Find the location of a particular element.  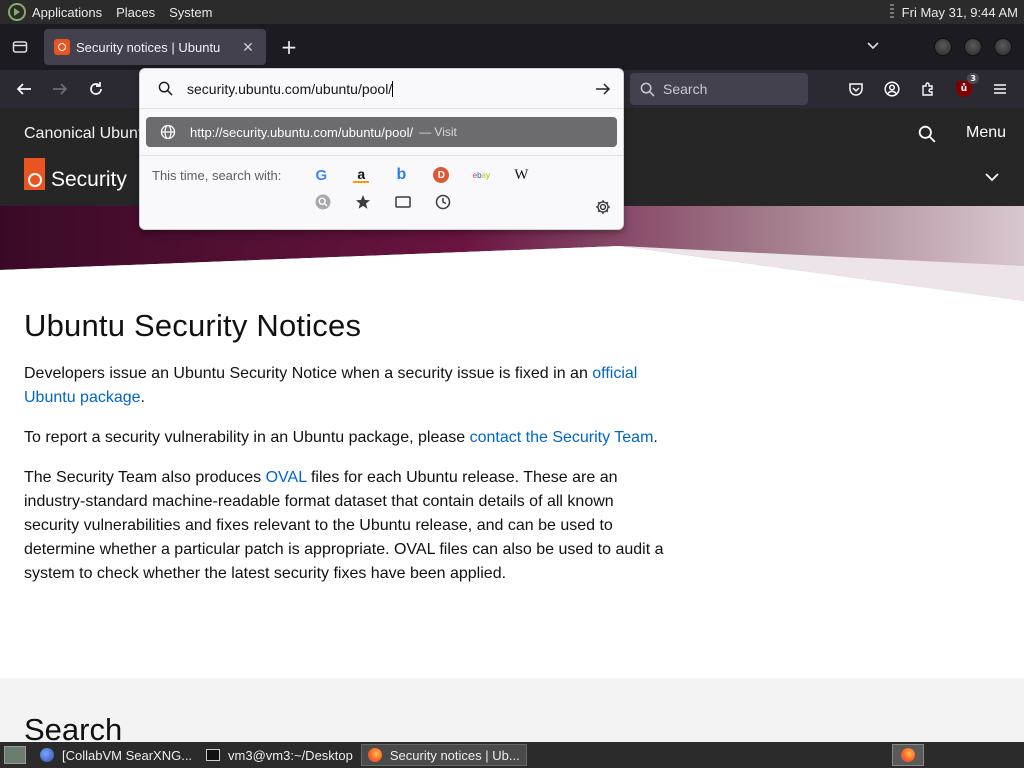

url-input-row: security.ubuntu.com/ubuntu/pool/ is located at coordinates (381, 89).